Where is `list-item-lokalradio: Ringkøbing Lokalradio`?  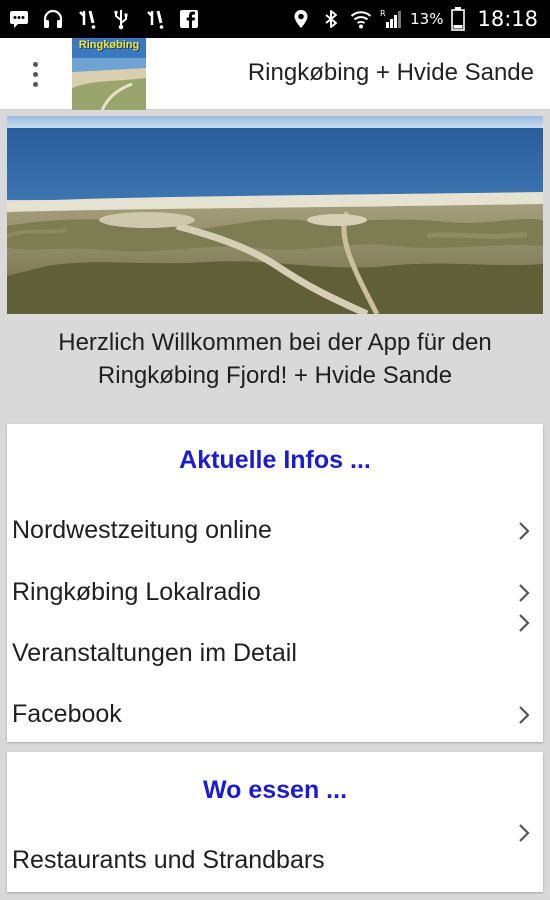 list-item-lokalradio: Ringkøbing Lokalradio is located at coordinates (275, 592).